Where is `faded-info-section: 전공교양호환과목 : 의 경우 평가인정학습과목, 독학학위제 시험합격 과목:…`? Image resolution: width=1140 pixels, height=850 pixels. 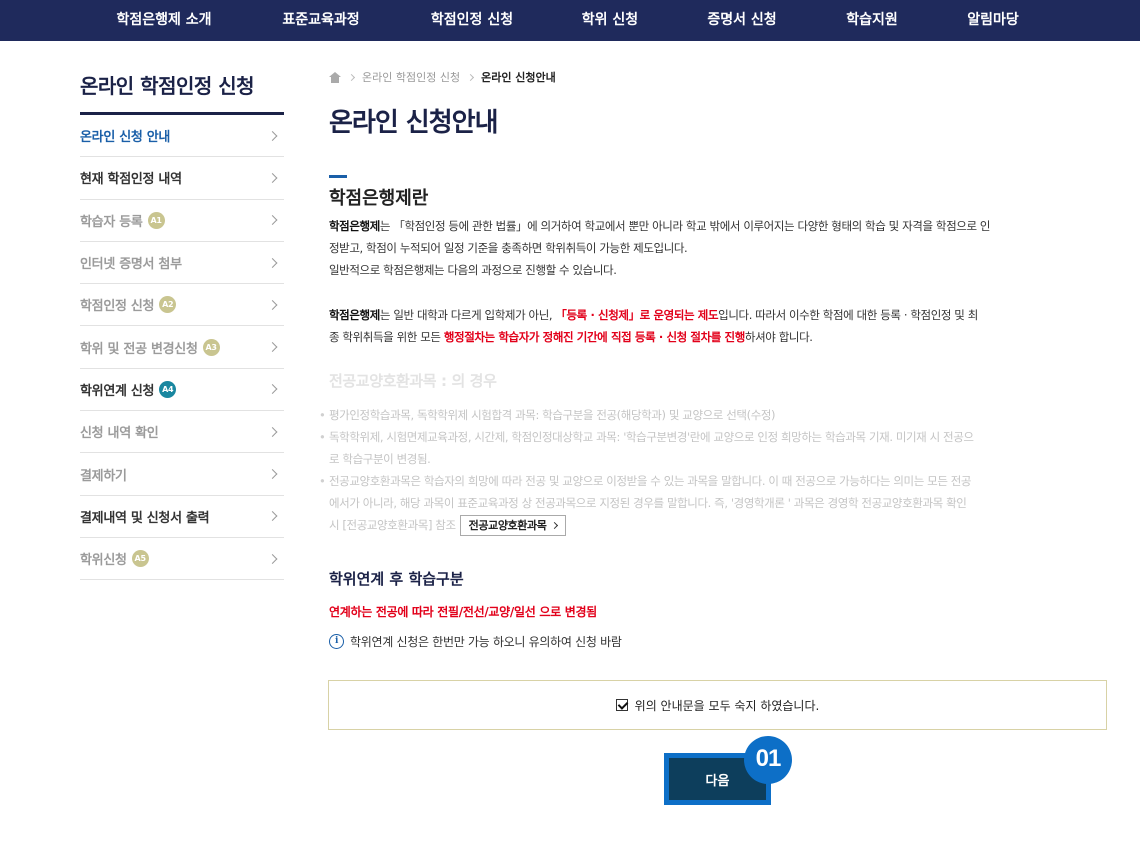 faded-info-section: 전공교양호환과목 : 의 경우 평가인정학습과목, 독학학위제 시험합격 과목:… is located at coordinates (714, 453).